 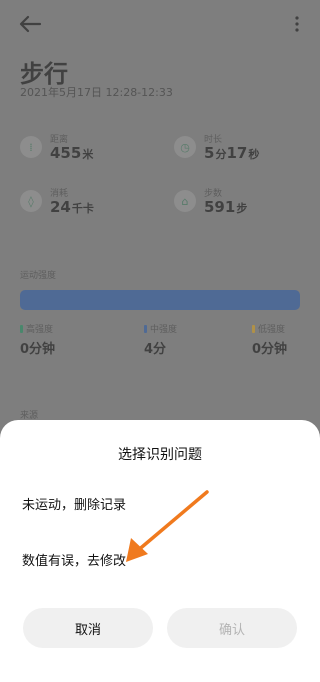 I want to click on metric-duration: ◷ 时长 5分17秒, so click(x=244, y=152).